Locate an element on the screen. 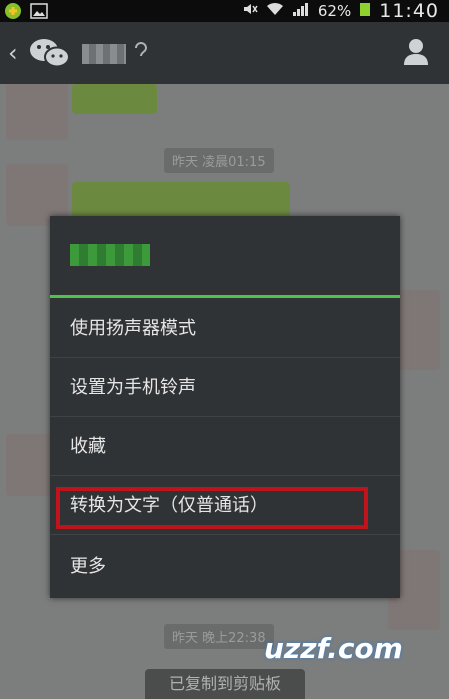 This screenshot has height=699, width=449. back-button: ‹ is located at coordinates (13, 53).